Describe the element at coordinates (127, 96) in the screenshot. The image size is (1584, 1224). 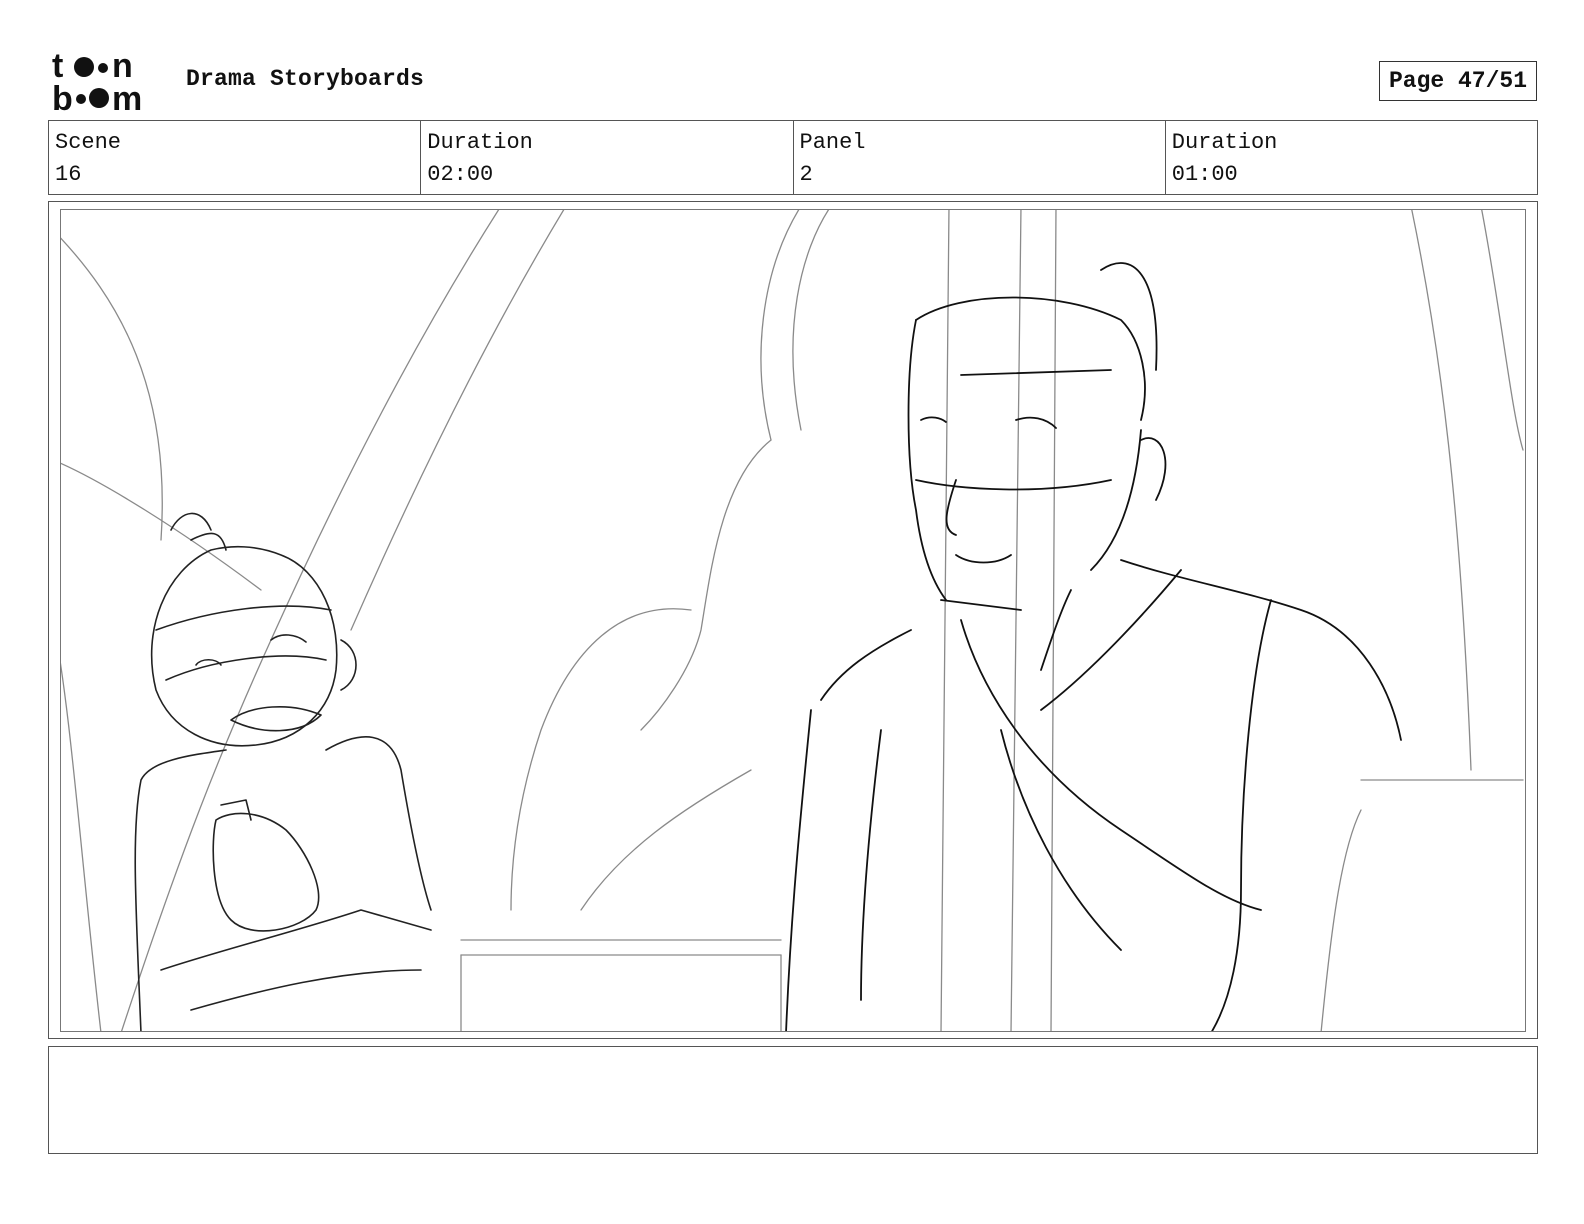
I see `svg-text: m` at that location.